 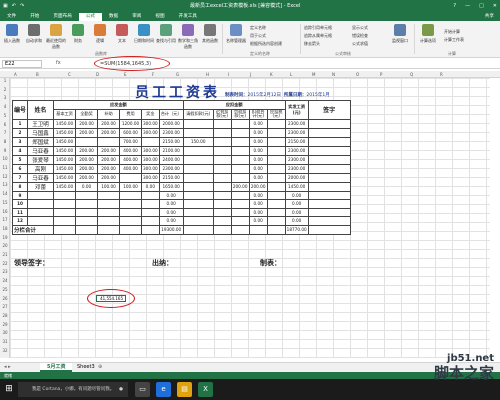 I want to click on table-cell: 2400.00, so click(x=171, y=159).